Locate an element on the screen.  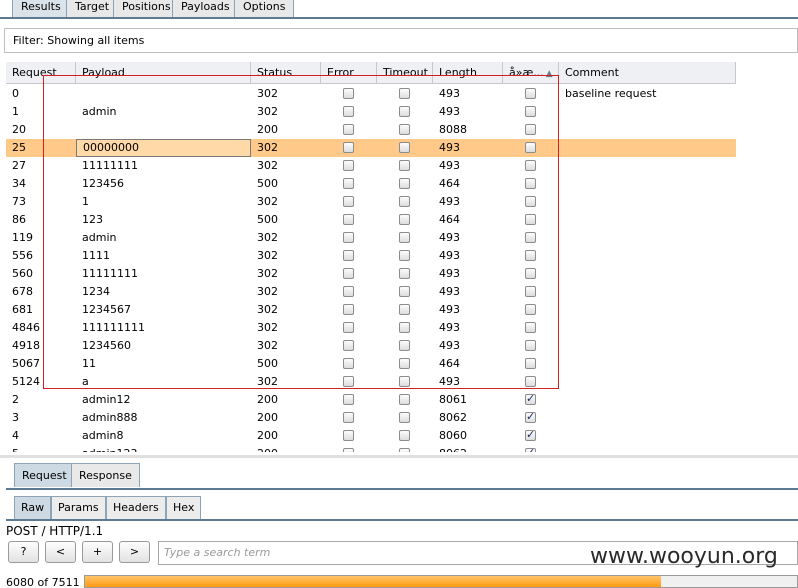
tab-target: Target is located at coordinates (92, 9).